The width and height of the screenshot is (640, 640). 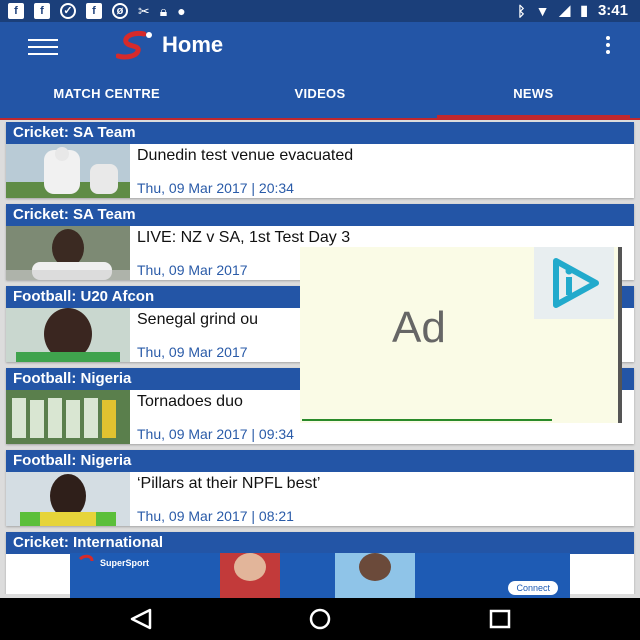 What do you see at coordinates (574, 283) in the screenshot?
I see `ad-logo` at bounding box center [574, 283].